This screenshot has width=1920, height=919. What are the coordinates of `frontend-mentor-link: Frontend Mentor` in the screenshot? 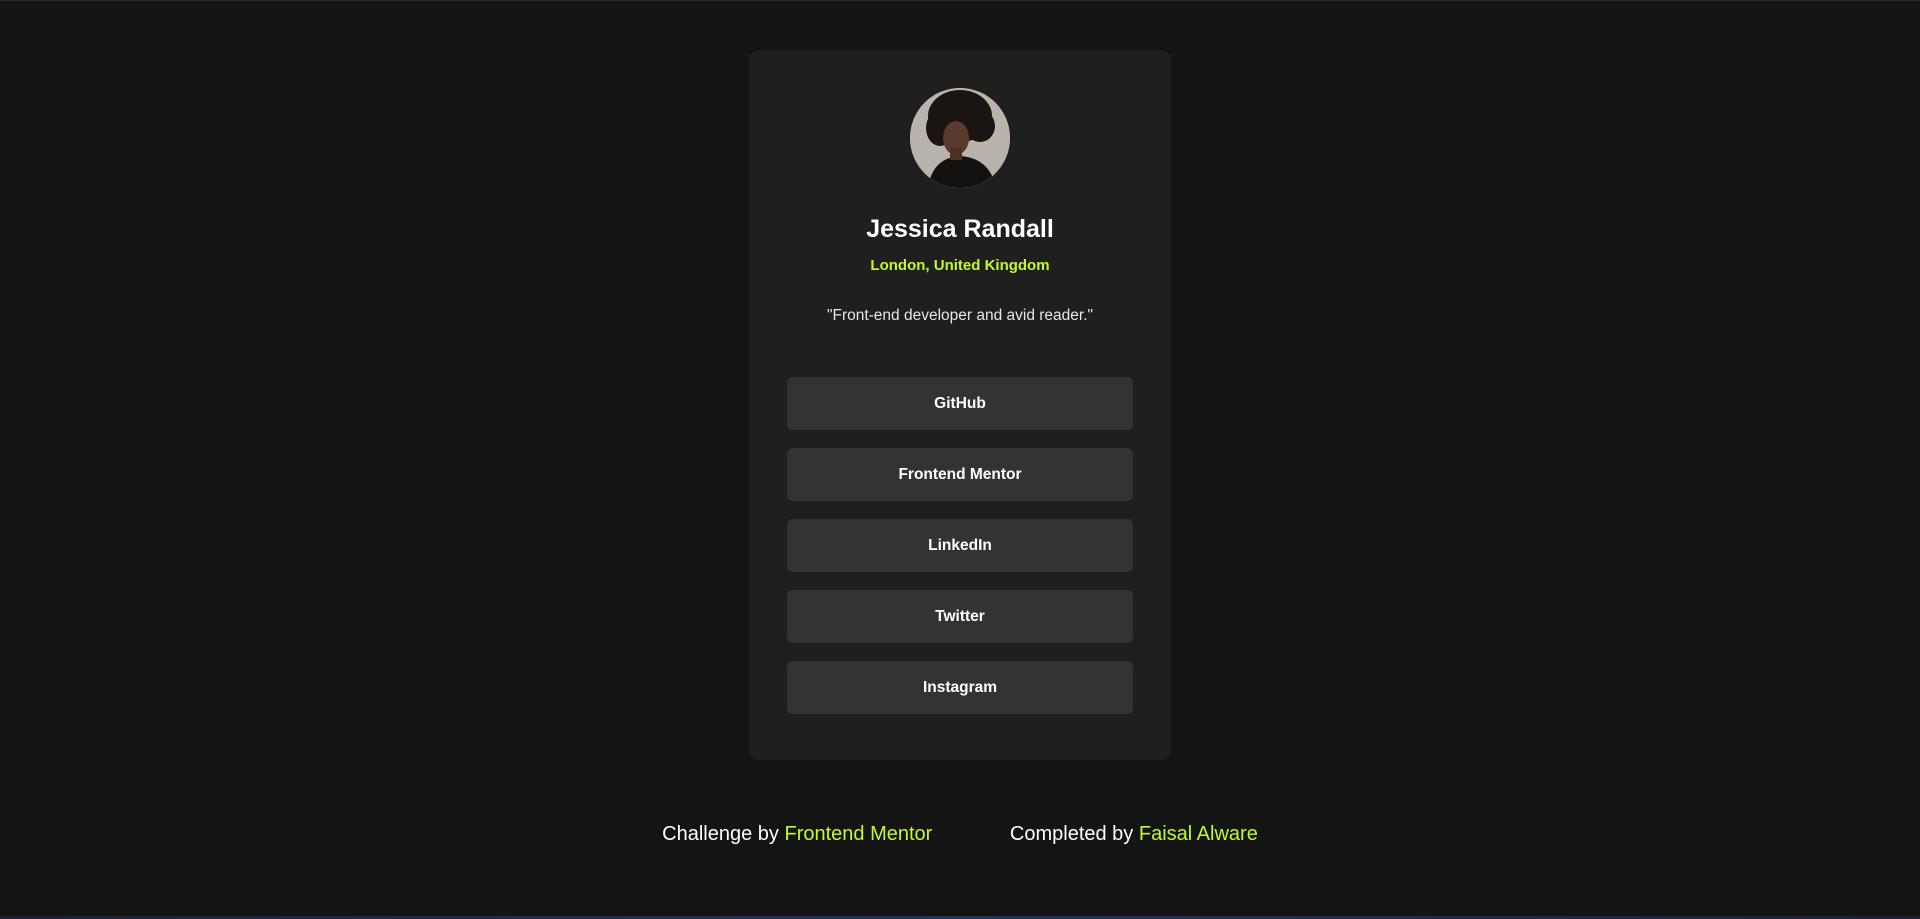 It's located at (858, 834).